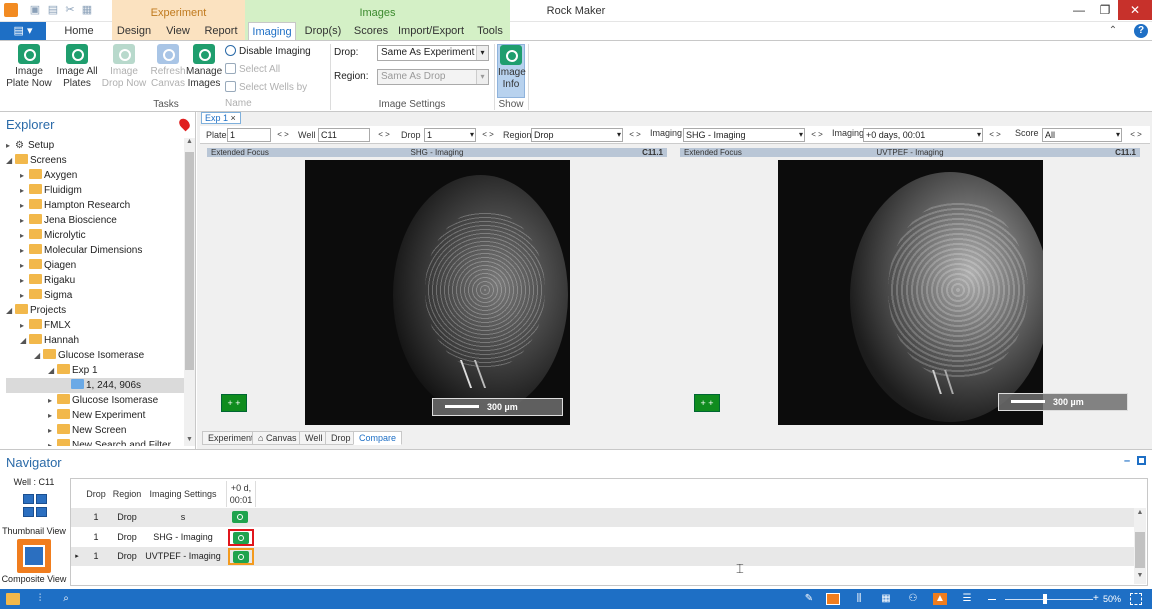  What do you see at coordinates (437, 292) in the screenshot?
I see `shg-drop-image` at bounding box center [437, 292].